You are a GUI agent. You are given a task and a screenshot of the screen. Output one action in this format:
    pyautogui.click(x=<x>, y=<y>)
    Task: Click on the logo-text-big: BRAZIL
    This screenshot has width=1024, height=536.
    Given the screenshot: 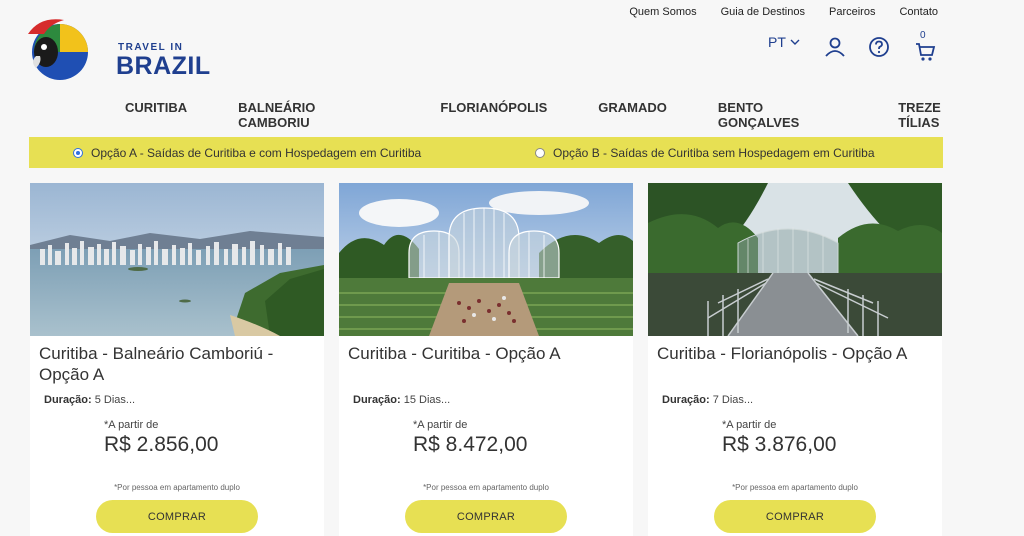 What is the action you would take?
    pyautogui.click(x=163, y=66)
    